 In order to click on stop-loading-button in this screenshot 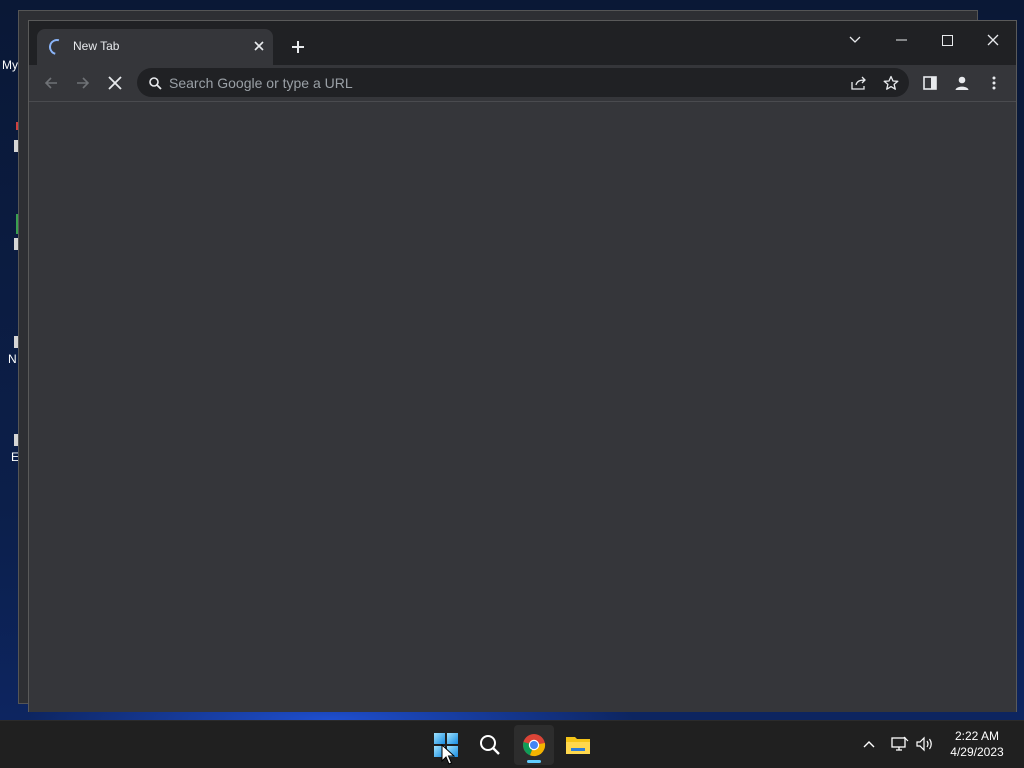, I will do `click(115, 83)`.